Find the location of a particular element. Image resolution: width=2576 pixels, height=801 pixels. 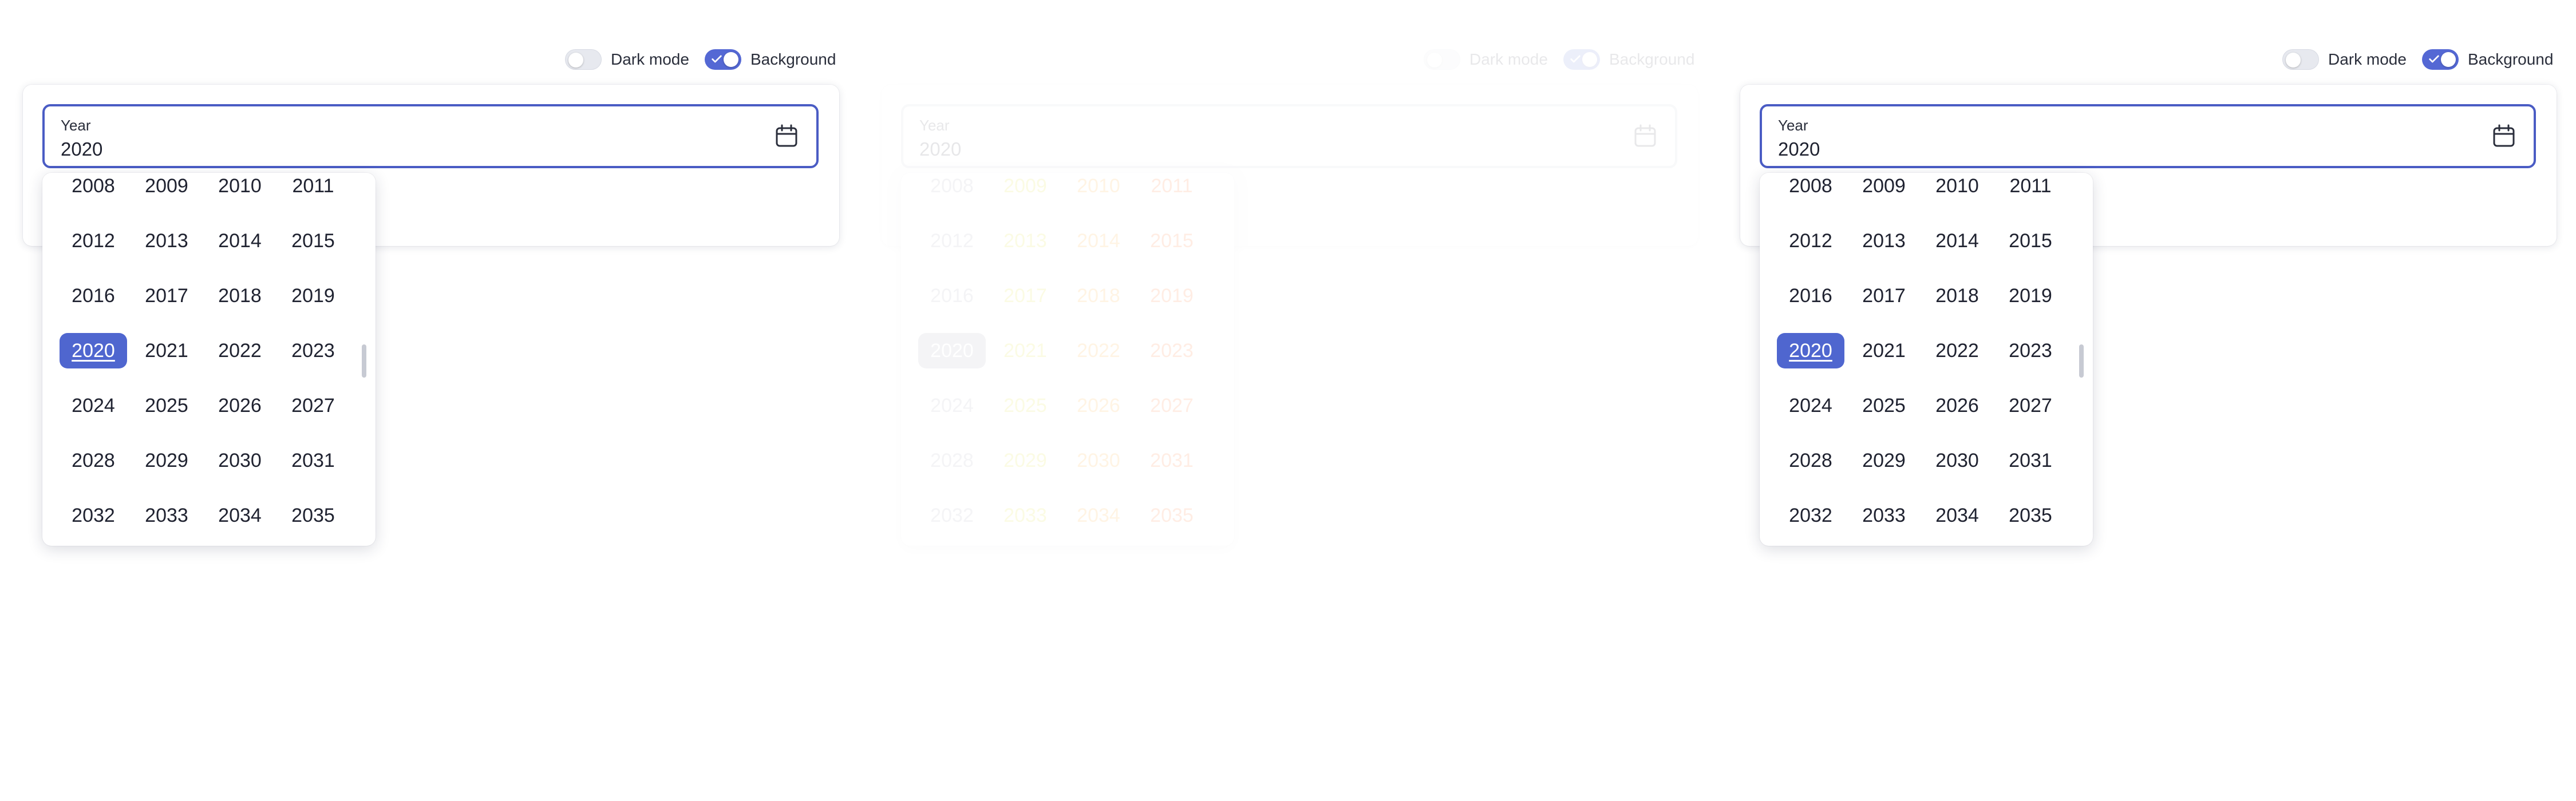

year-option: 2028 is located at coordinates (1810, 461).